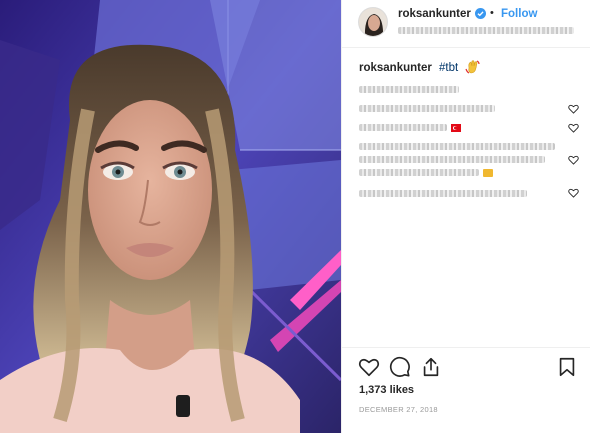 Image resolution: width=590 pixels, height=433 pixels. I want to click on comment-1-blurred, so click(427, 108).